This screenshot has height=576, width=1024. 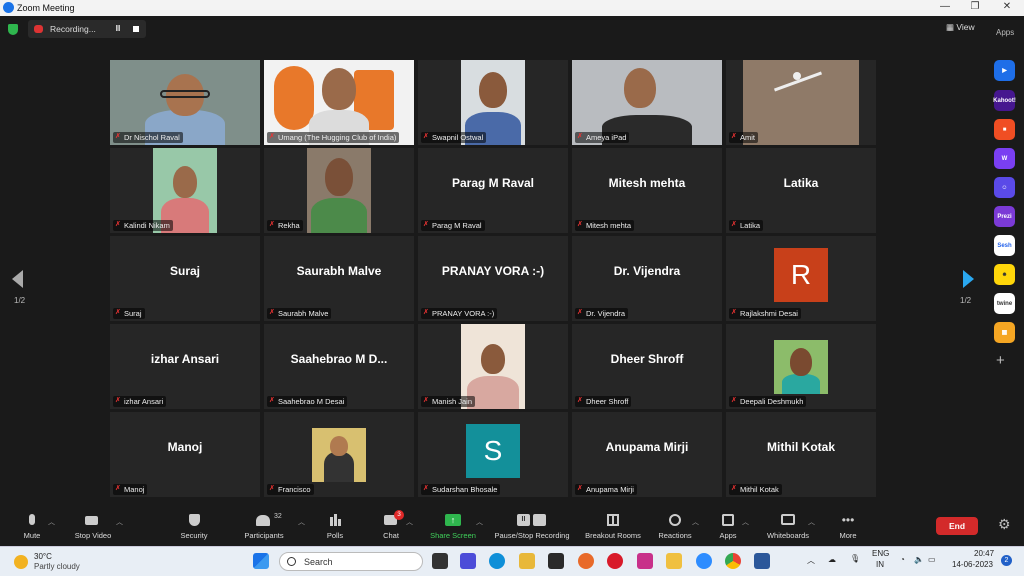 What do you see at coordinates (788, 528) in the screenshot?
I see `whiteboards-button: Whiteboards` at bounding box center [788, 528].